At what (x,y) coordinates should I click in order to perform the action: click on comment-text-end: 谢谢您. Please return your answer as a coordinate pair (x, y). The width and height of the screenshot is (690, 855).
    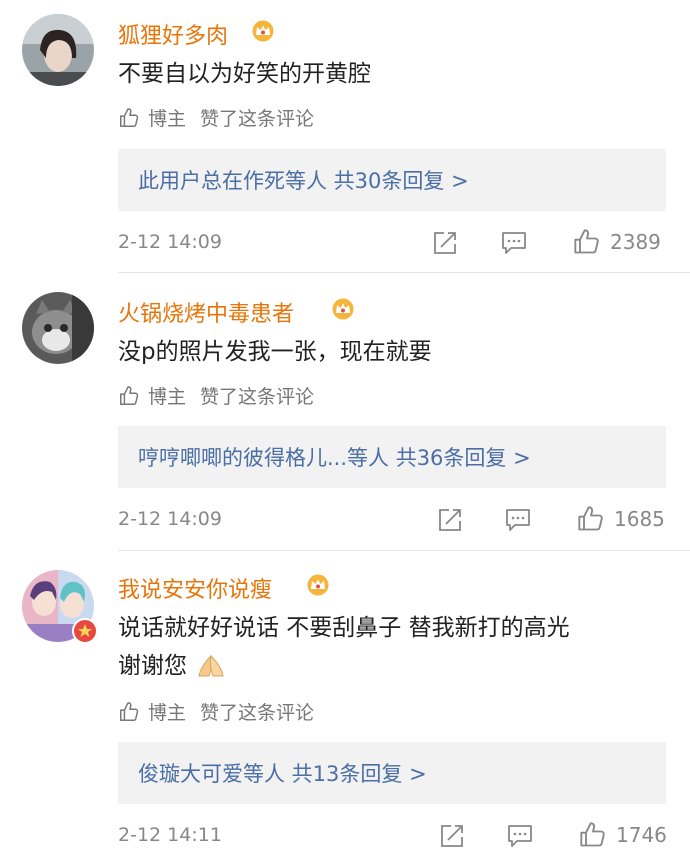
    Looking at the image, I should click on (152, 666).